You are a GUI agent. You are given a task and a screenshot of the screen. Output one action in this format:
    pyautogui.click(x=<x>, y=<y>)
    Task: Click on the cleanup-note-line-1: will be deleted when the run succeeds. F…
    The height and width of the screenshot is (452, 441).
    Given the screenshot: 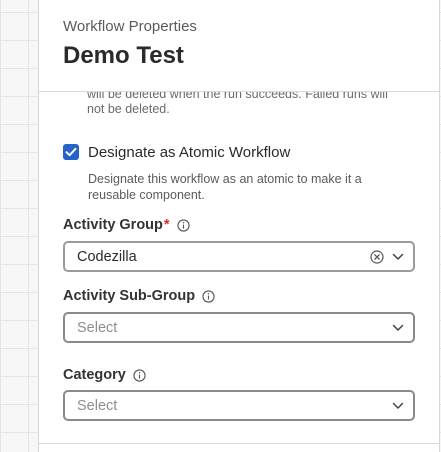 What is the action you would take?
    pyautogui.click(x=237, y=96)
    